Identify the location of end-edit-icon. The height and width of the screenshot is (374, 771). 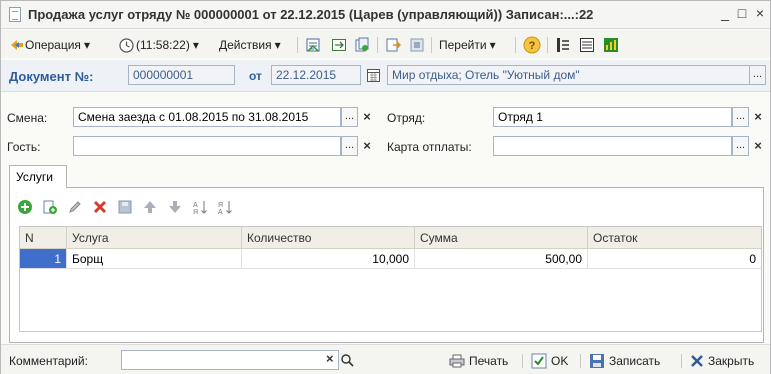
(125, 207).